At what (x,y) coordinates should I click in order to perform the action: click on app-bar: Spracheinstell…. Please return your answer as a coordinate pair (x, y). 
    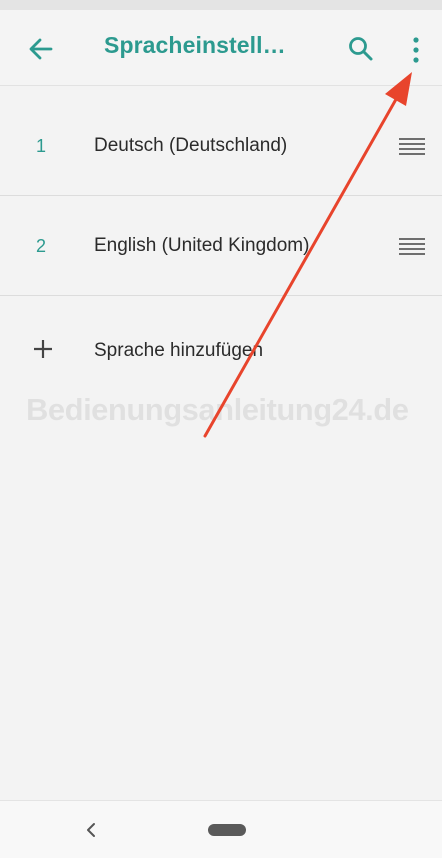
    Looking at the image, I should click on (221, 48).